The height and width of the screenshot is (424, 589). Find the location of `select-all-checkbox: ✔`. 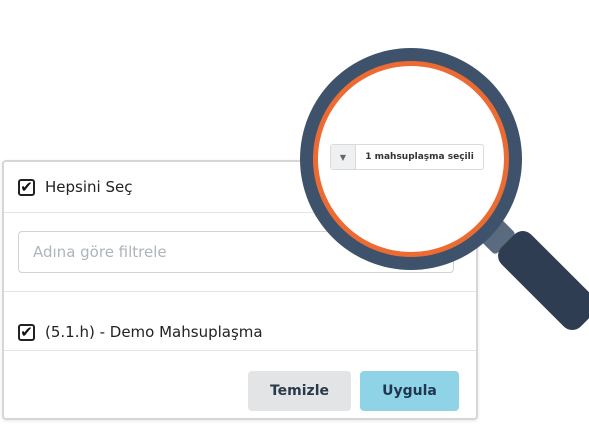

select-all-checkbox: ✔ is located at coordinates (26, 187).